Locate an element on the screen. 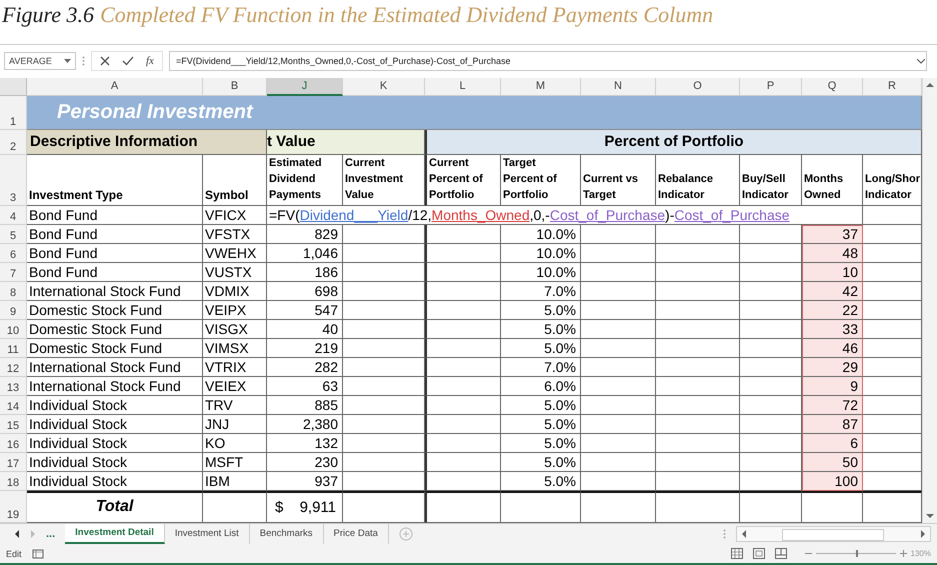 This screenshot has height=565, width=937. months-owned-cell: 29 is located at coordinates (832, 367).